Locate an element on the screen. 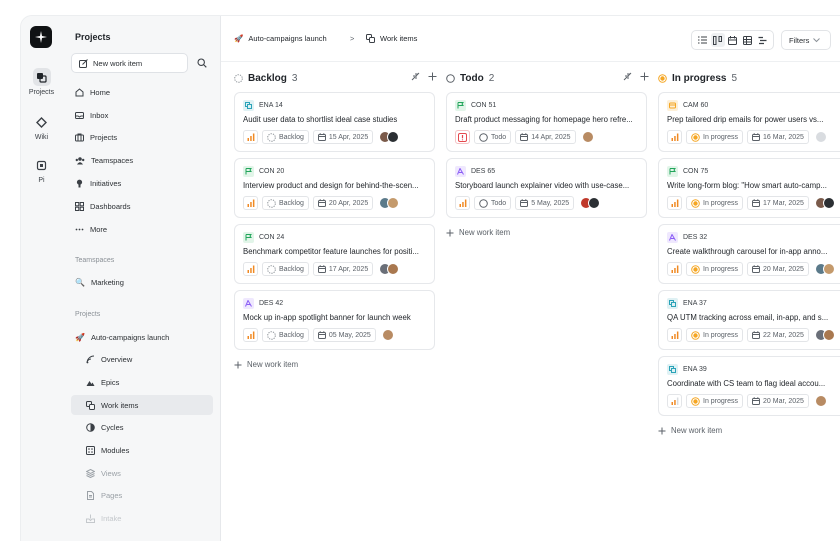 The width and height of the screenshot is (840, 541). rail-item-pi: Pi is located at coordinates (41, 170).